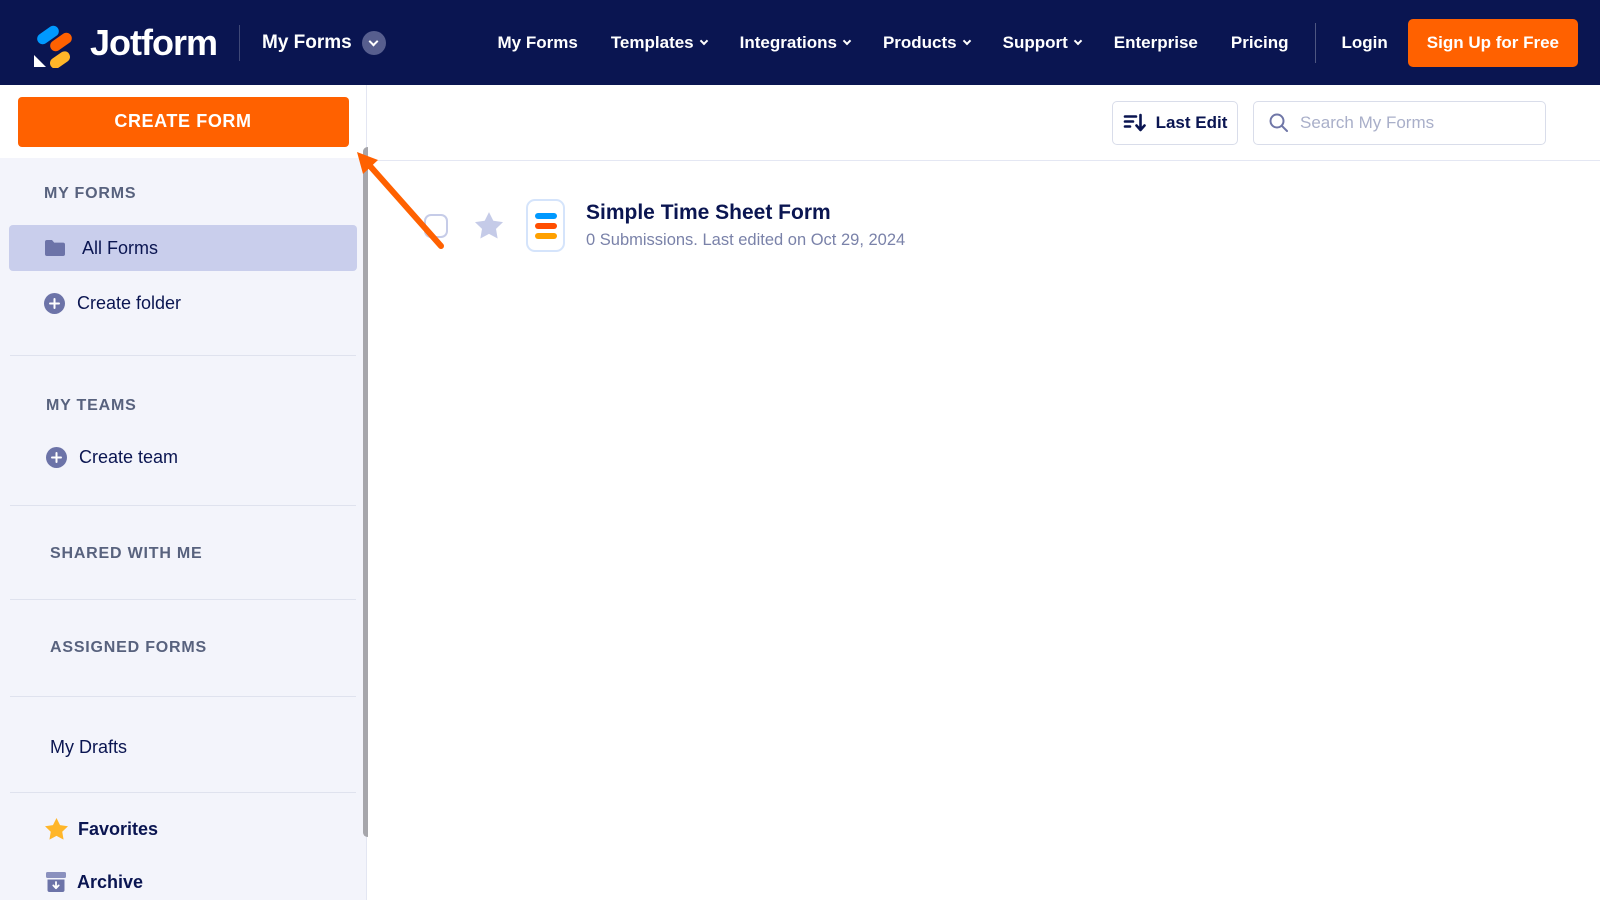 The image size is (1600, 900). I want to click on my-forms-section-header: MY FORMS, so click(90, 193).